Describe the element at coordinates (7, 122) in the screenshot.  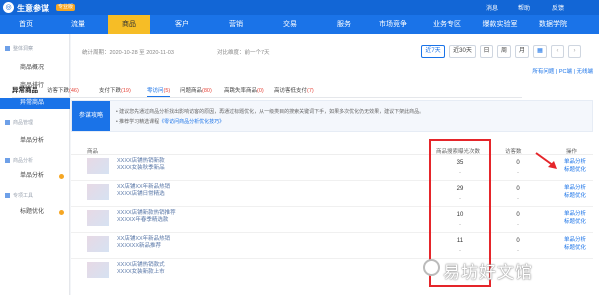
I see `manage-icon` at that location.